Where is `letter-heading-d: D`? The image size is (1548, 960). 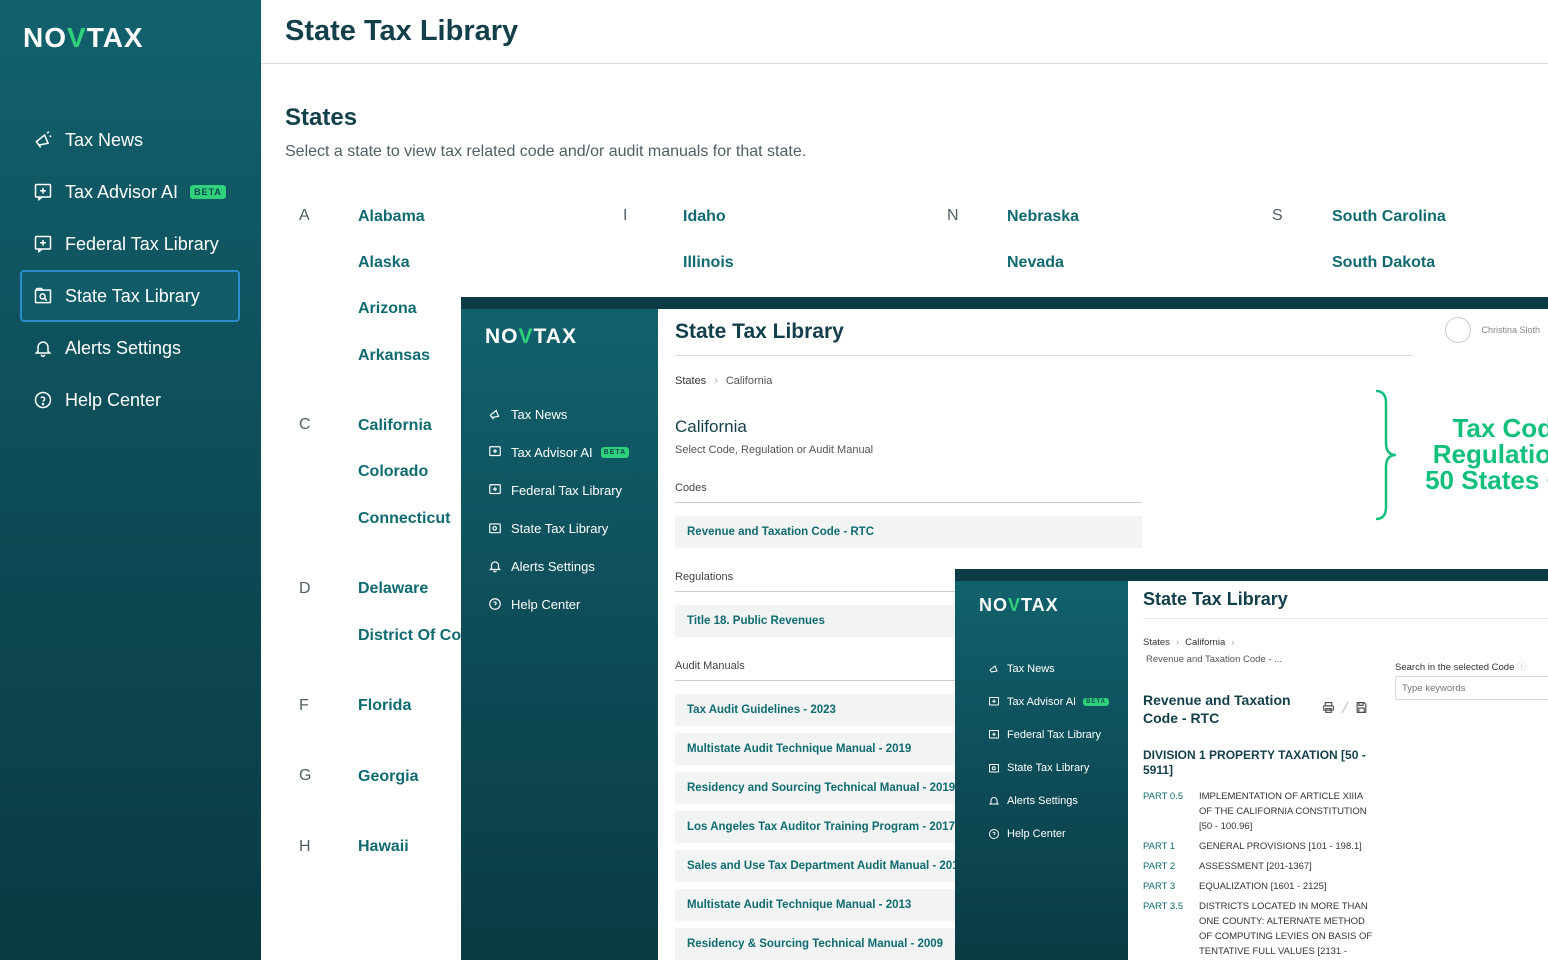 letter-heading-d: D is located at coordinates (305, 588).